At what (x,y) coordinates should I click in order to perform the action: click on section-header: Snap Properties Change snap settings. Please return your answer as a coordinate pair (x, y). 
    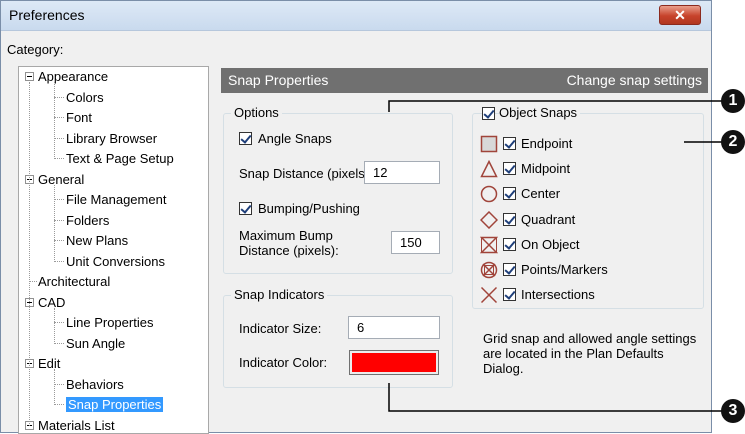
    Looking at the image, I should click on (464, 80).